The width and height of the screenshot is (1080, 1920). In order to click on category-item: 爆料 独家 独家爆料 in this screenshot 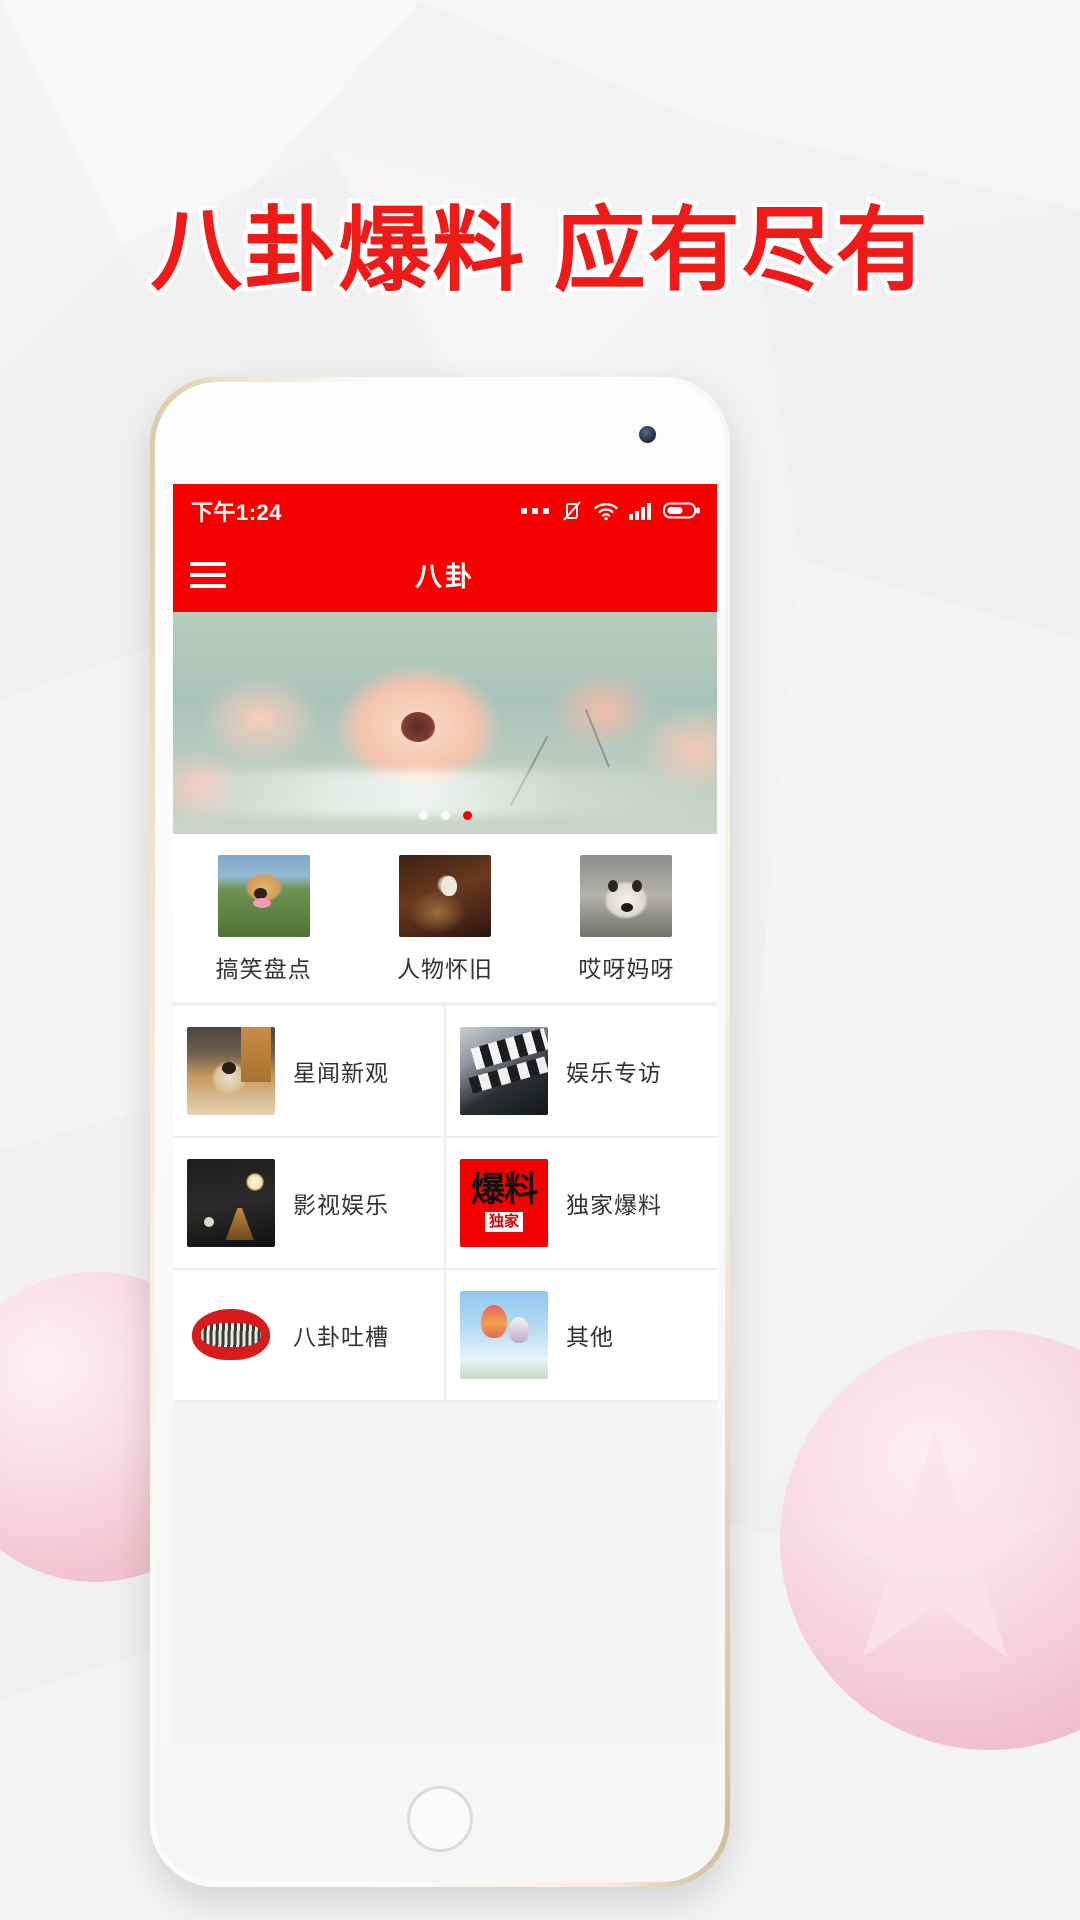, I will do `click(580, 1203)`.